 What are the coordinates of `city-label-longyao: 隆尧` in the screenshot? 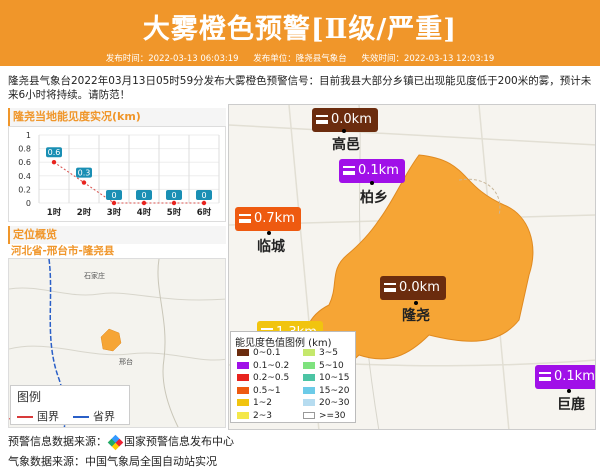 It's located at (416, 316).